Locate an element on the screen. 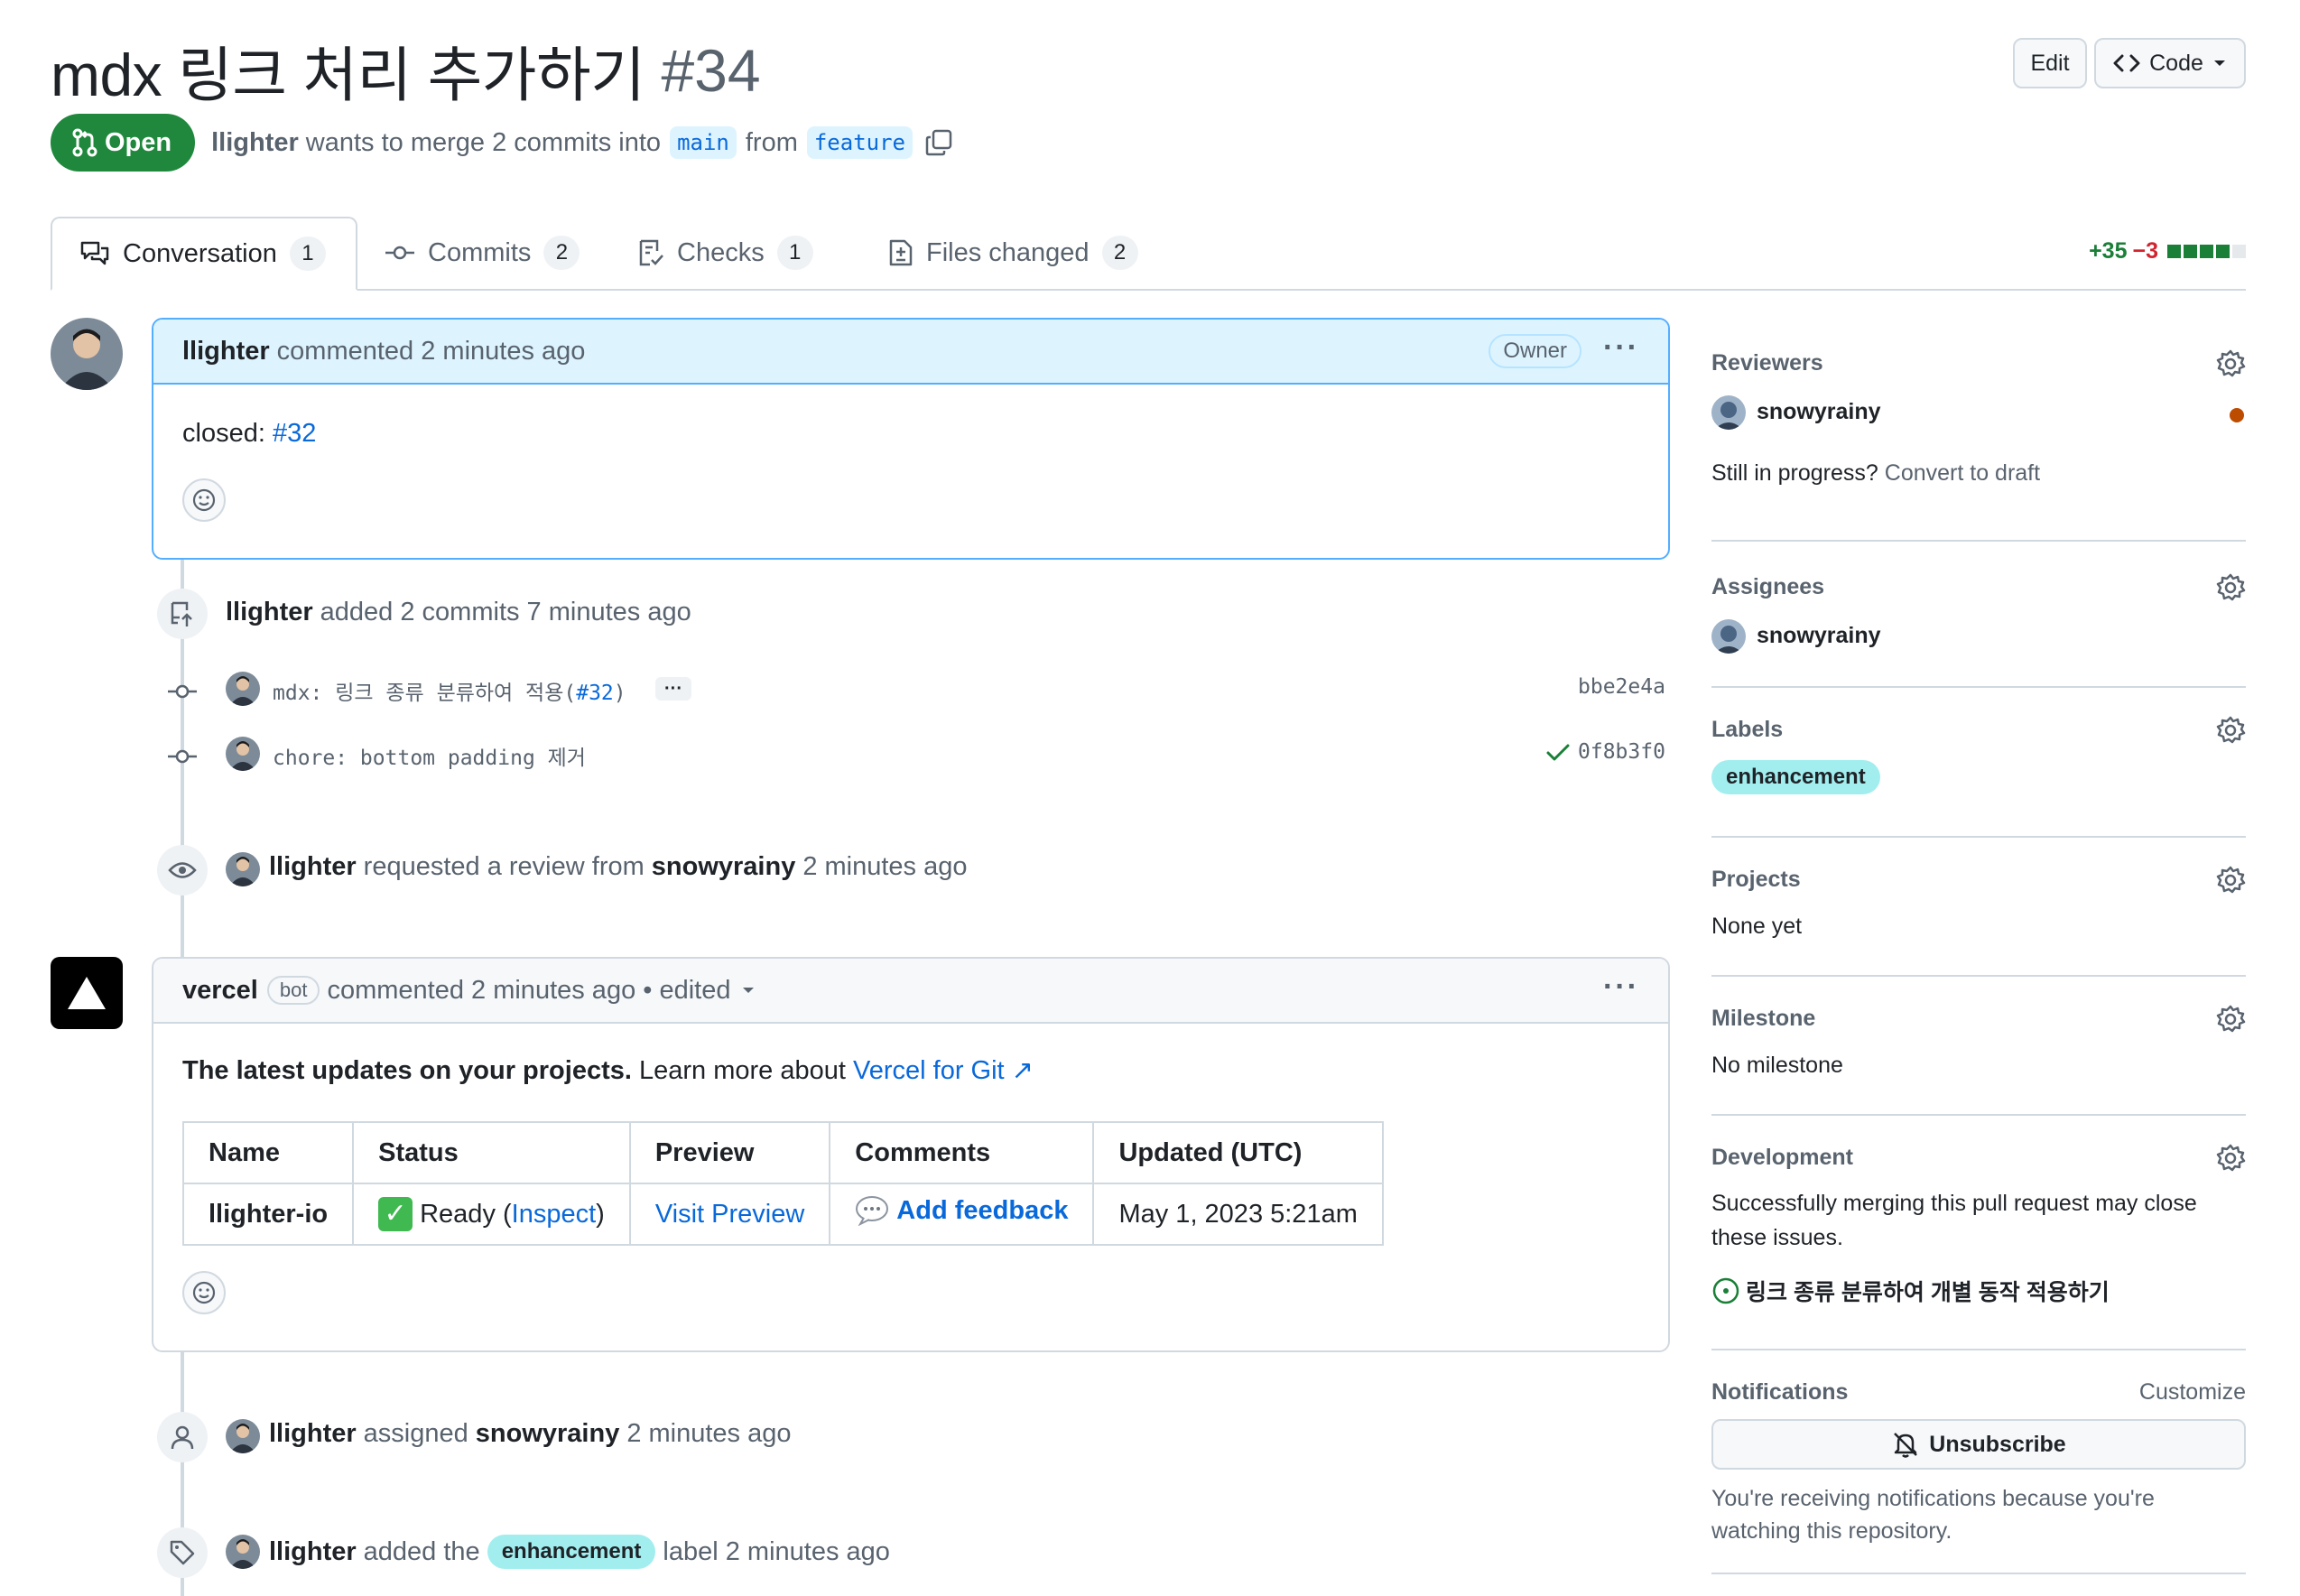 The image size is (2300, 1596). reviewer-name: snowyrainy is located at coordinates (1819, 412).